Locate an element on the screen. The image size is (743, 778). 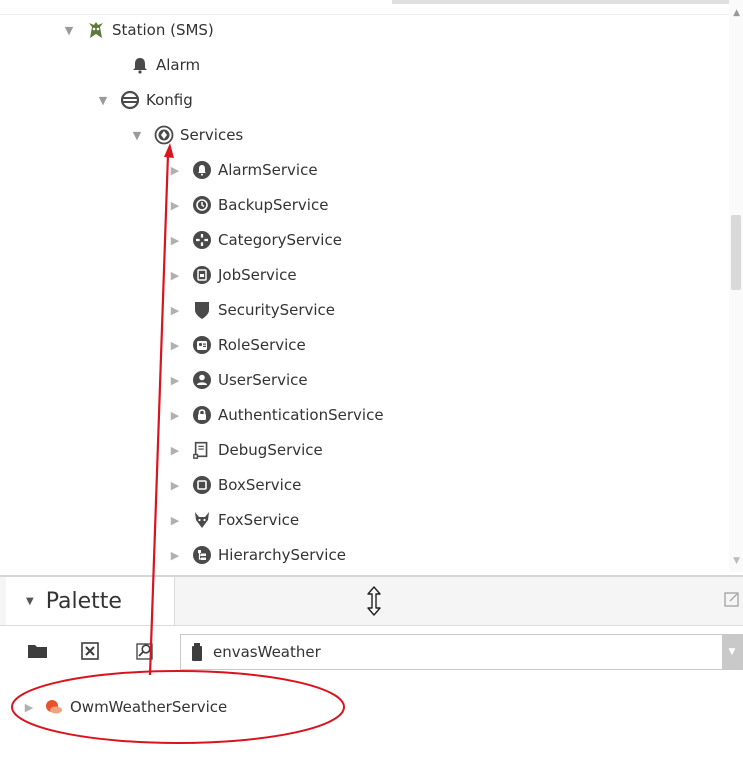
tree-node-alarm: Alarm is located at coordinates (165, 65).